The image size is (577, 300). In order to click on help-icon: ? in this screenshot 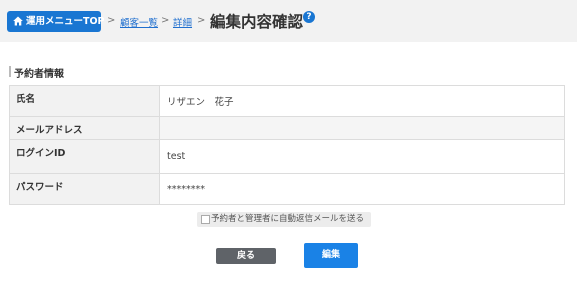, I will do `click(309, 17)`.